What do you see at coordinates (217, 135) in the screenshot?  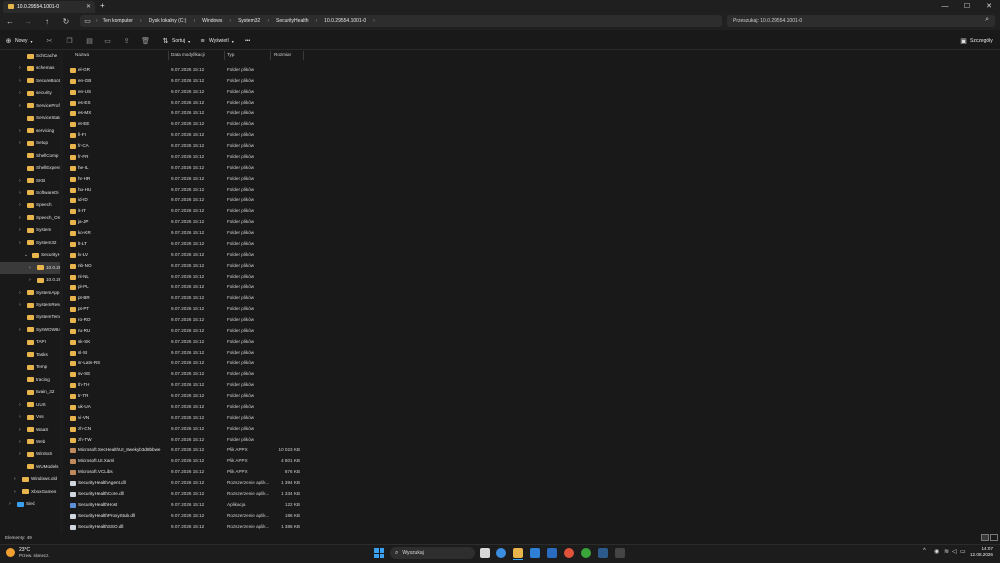 I see `table-row: fi-FI 9.07.2026 15:12 Folder plików` at bounding box center [217, 135].